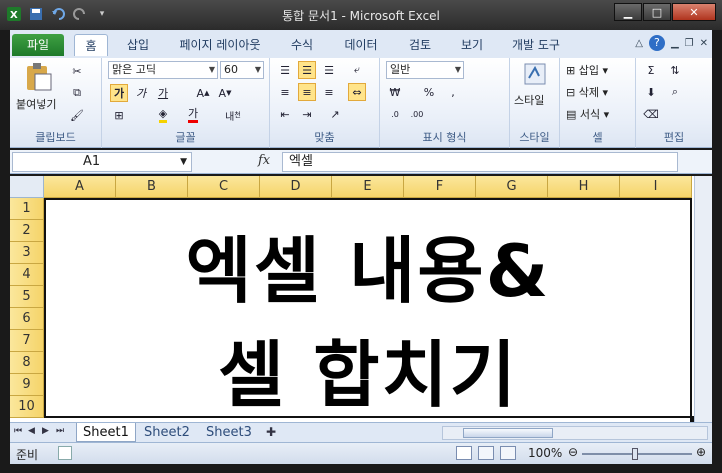 This screenshot has width=722, height=473. What do you see at coordinates (420, 45) in the screenshot?
I see `tab-review: 검토` at bounding box center [420, 45].